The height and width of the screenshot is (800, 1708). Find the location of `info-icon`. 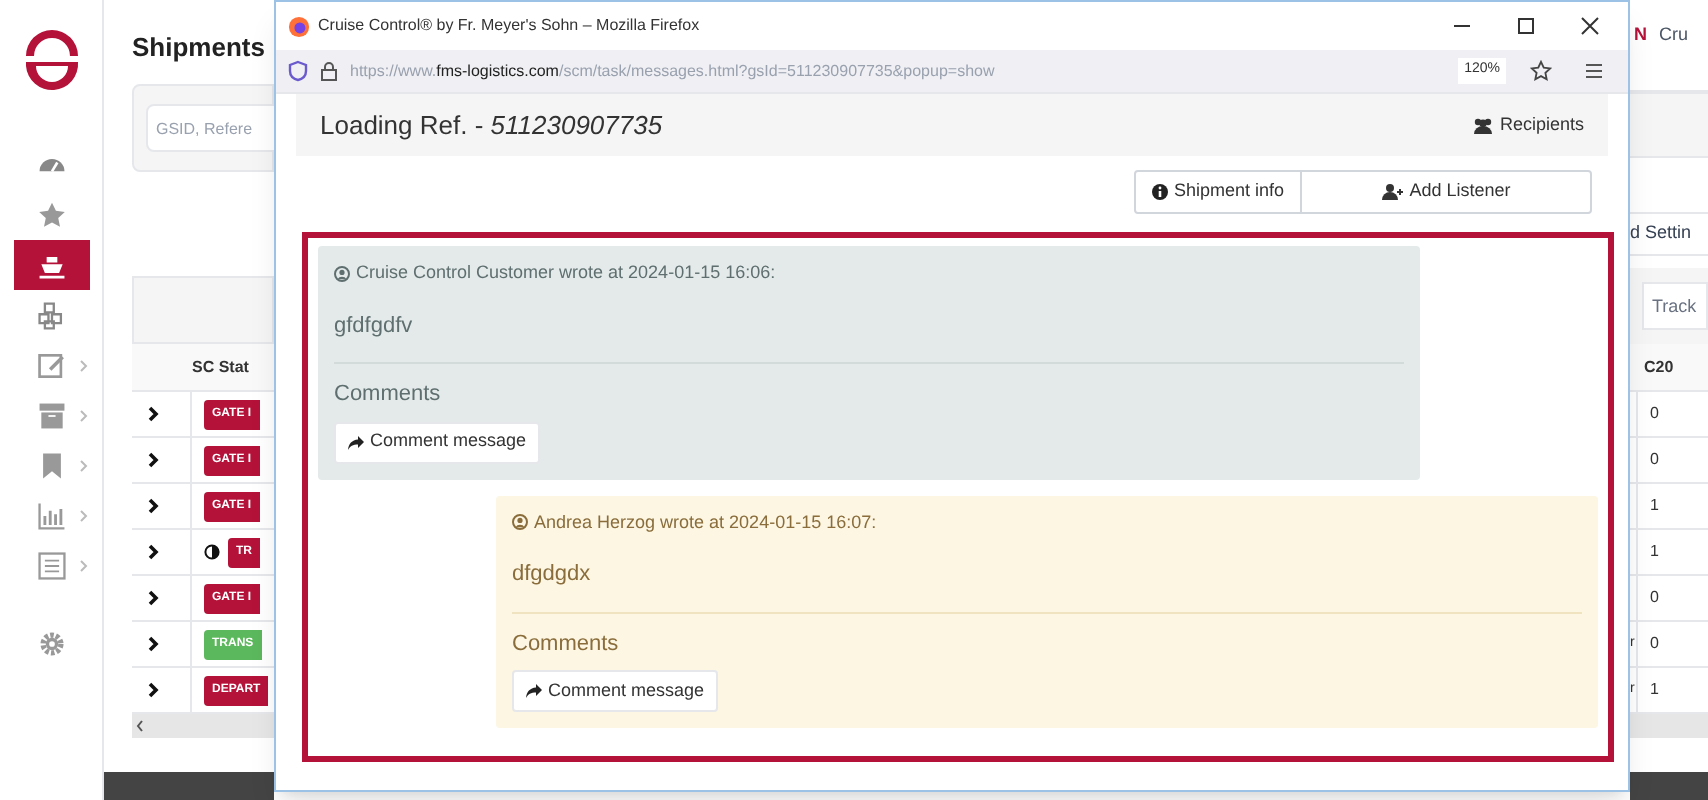

info-icon is located at coordinates (1159, 192).